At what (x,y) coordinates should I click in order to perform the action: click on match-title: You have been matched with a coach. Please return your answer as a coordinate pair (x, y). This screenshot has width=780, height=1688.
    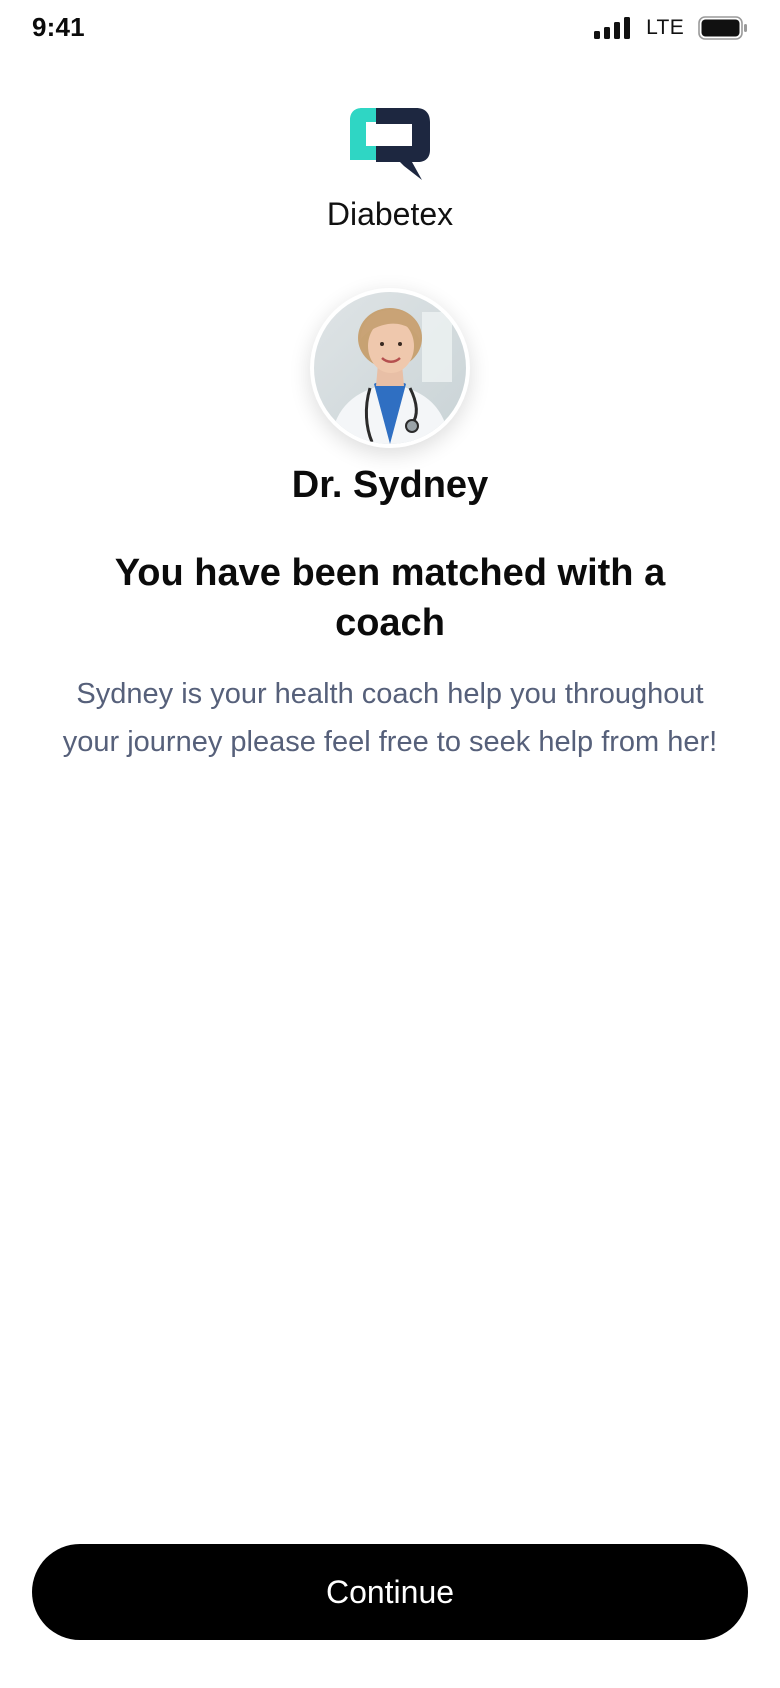
    Looking at the image, I should click on (390, 598).